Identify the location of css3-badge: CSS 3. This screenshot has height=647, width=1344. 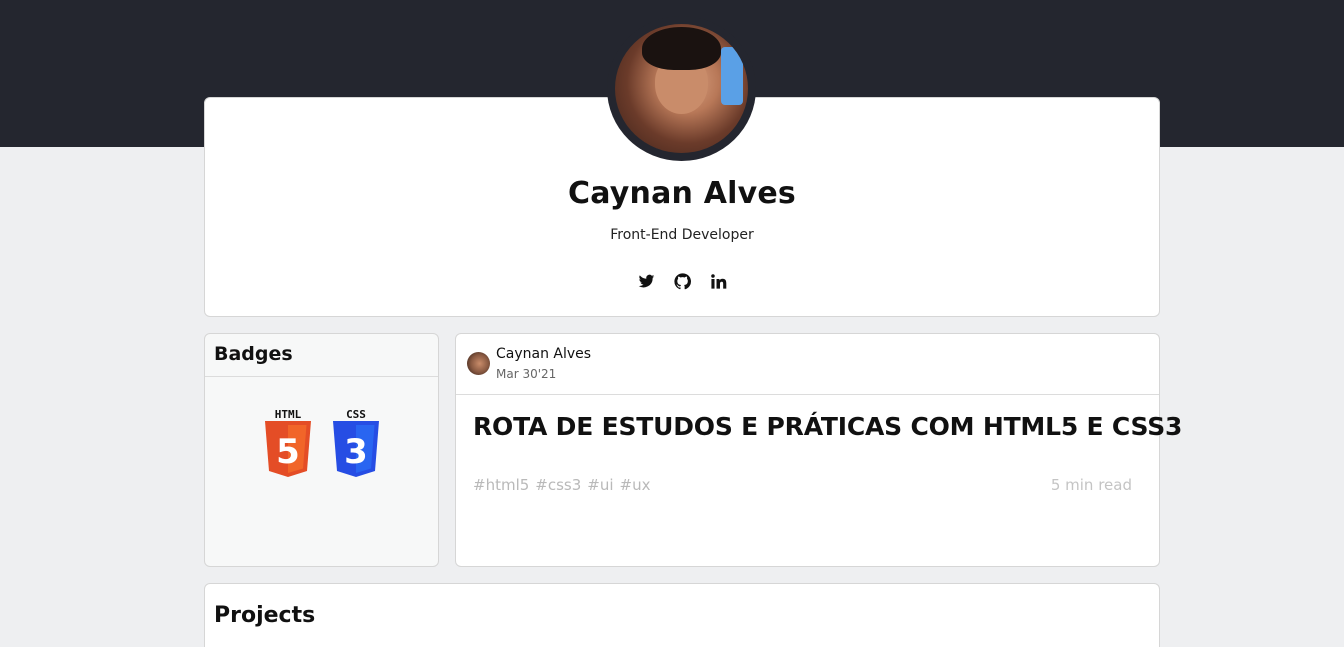
(356, 443).